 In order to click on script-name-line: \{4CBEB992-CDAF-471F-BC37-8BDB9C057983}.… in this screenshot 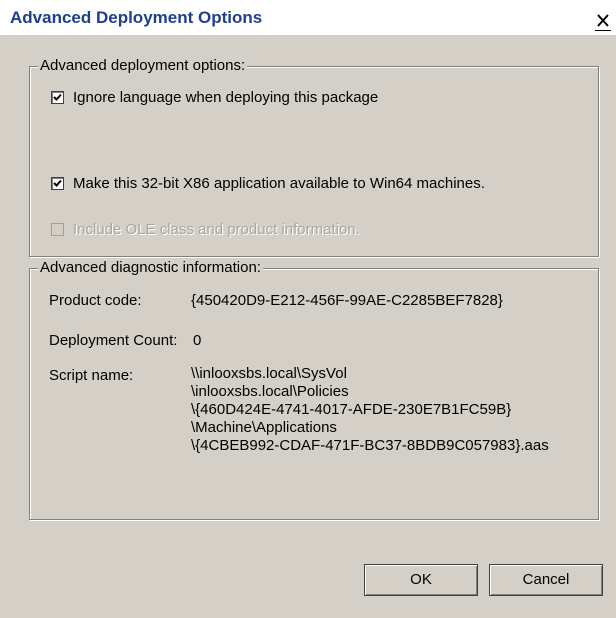, I will do `click(370, 445)`.